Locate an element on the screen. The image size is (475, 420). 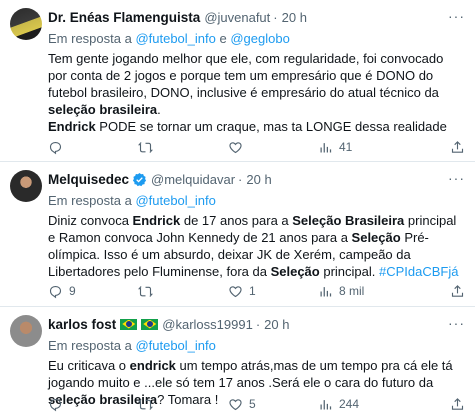
text-segment: Diniz convoca is located at coordinates (90, 220).